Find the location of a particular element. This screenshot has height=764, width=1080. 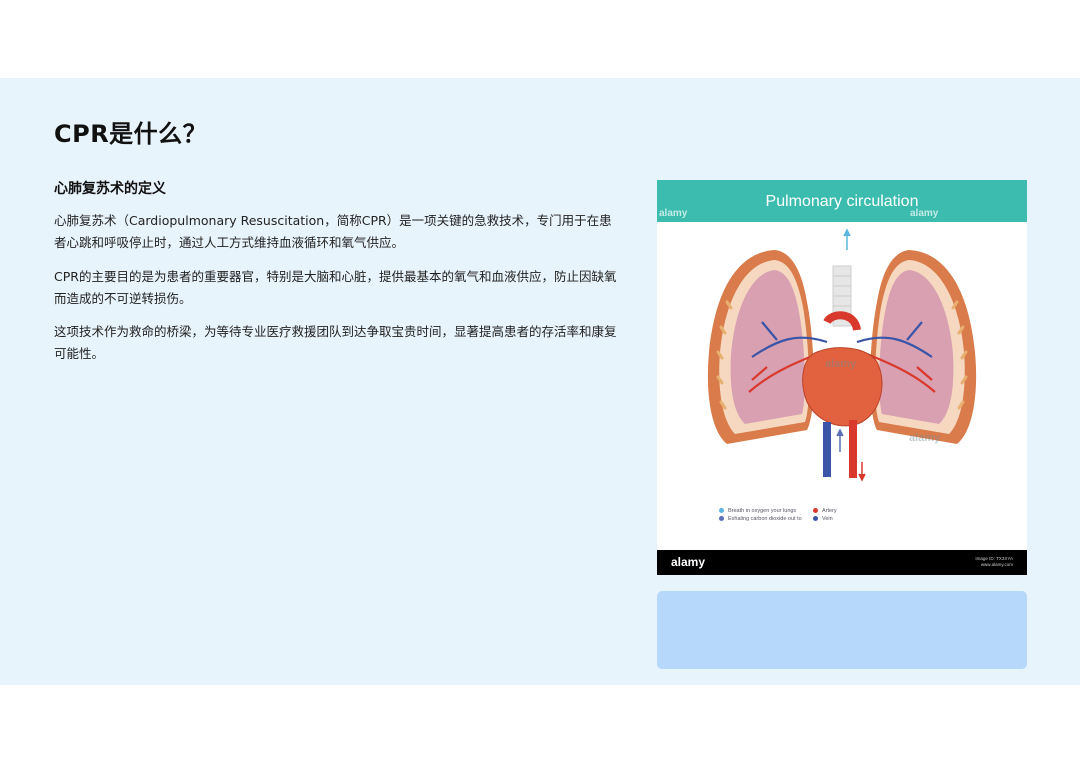

figure-header: Pulmonary circulation alamy alamy is located at coordinates (842, 201).